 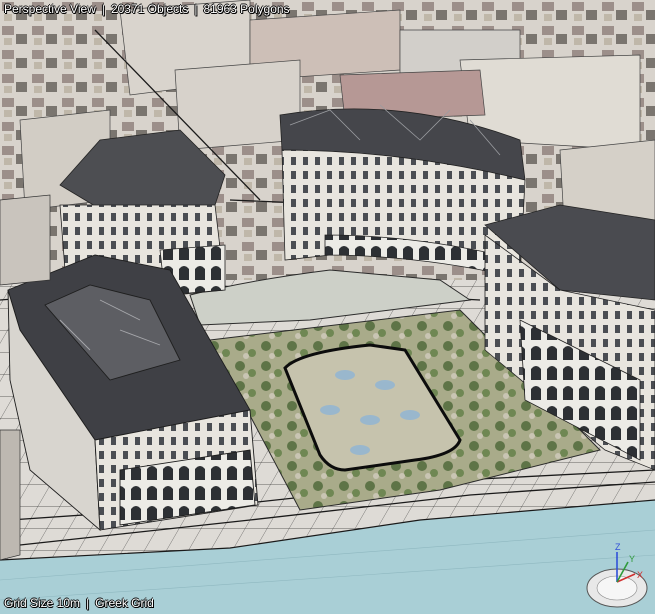 I want to click on grid-size-label: Grid Size 10m, so click(x=42, y=603).